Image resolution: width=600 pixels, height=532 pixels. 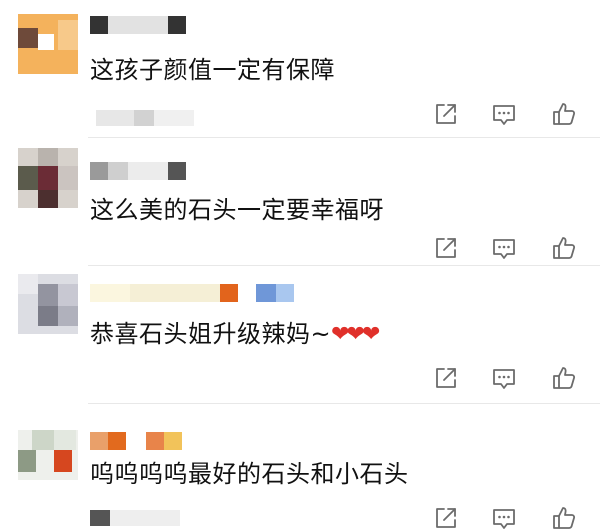 I want to click on comment-text-content: 这么美的石头一定要幸福呀, so click(x=237, y=210).